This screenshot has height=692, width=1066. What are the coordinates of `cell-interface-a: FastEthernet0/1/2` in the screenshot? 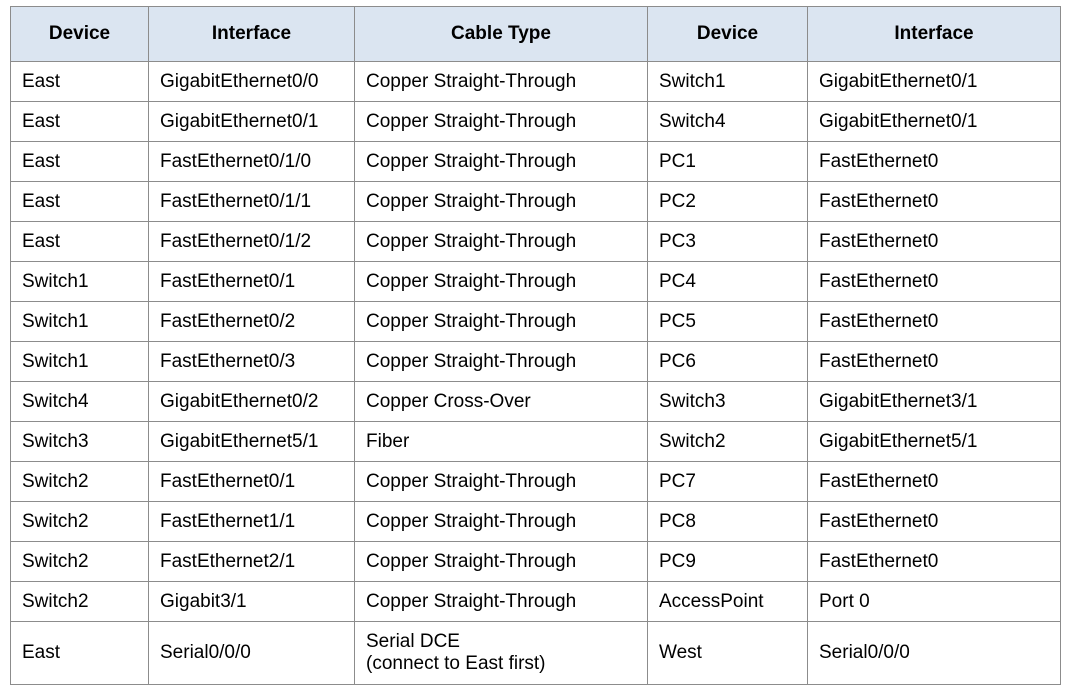 It's located at (251, 241).